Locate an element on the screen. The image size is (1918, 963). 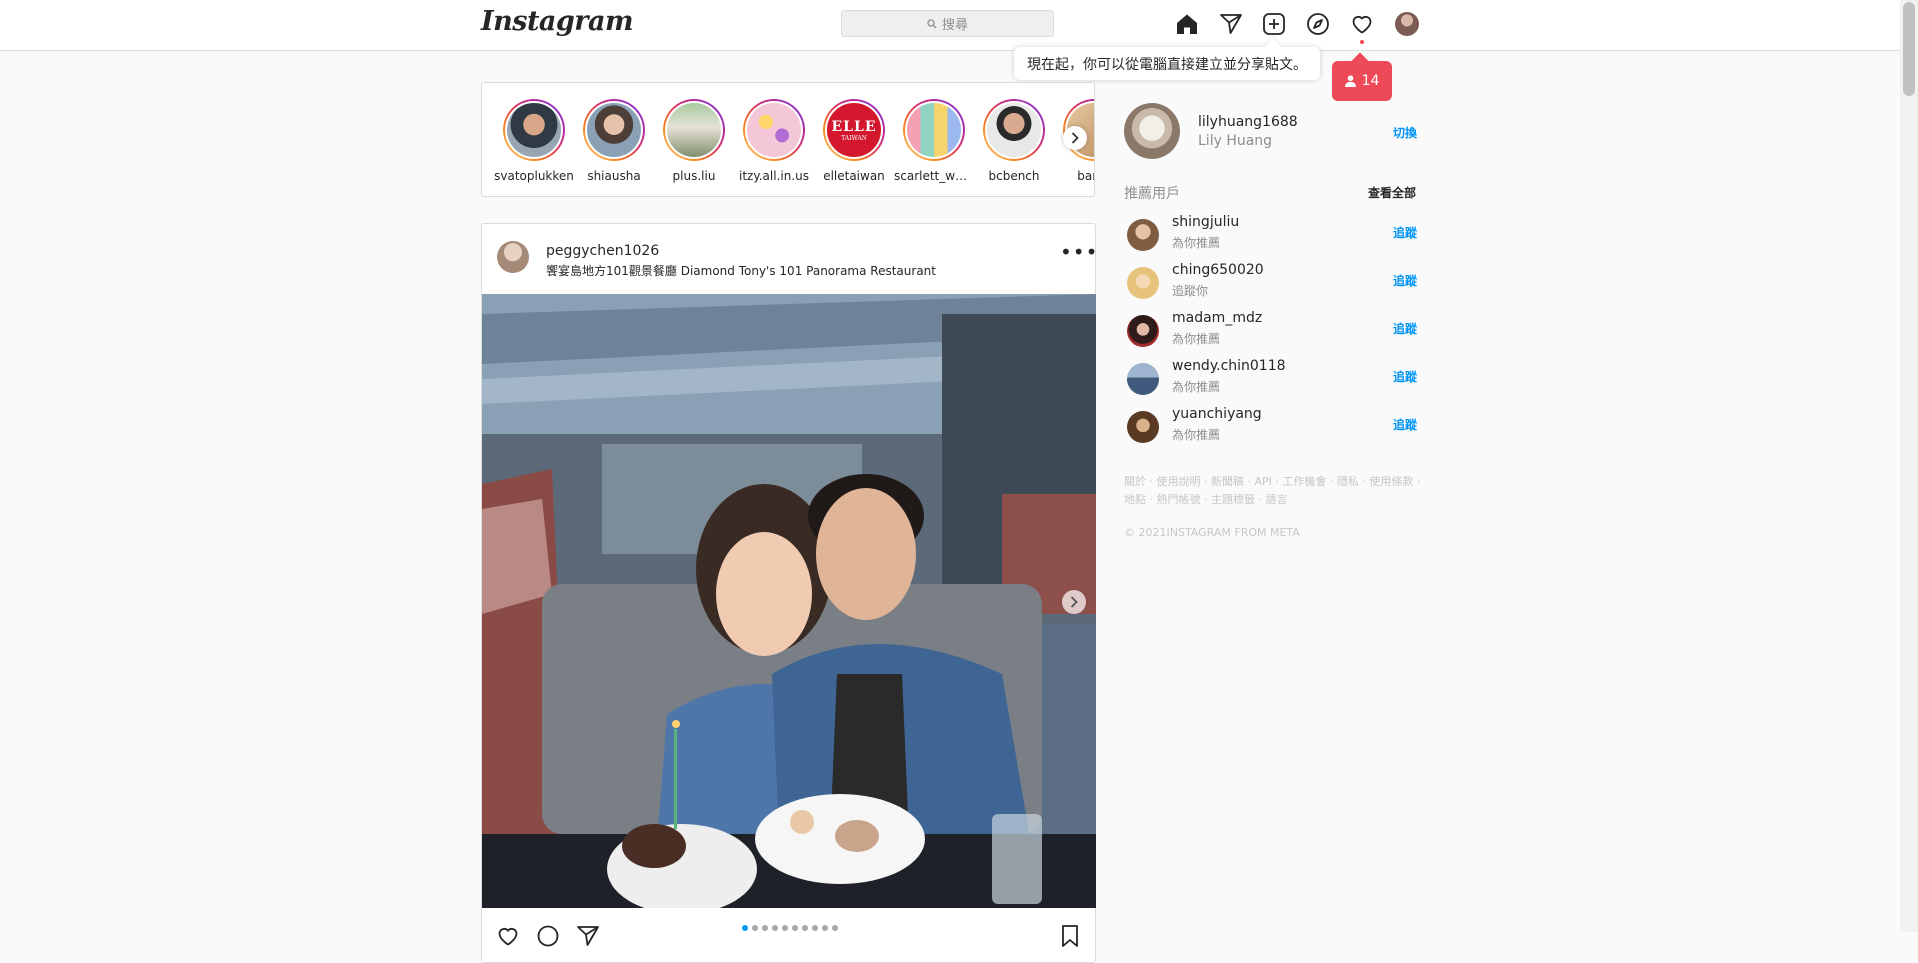
create-post-tooltip: 現在起，你可以從電腦直接建立並分享貼文。 is located at coordinates (1167, 63).